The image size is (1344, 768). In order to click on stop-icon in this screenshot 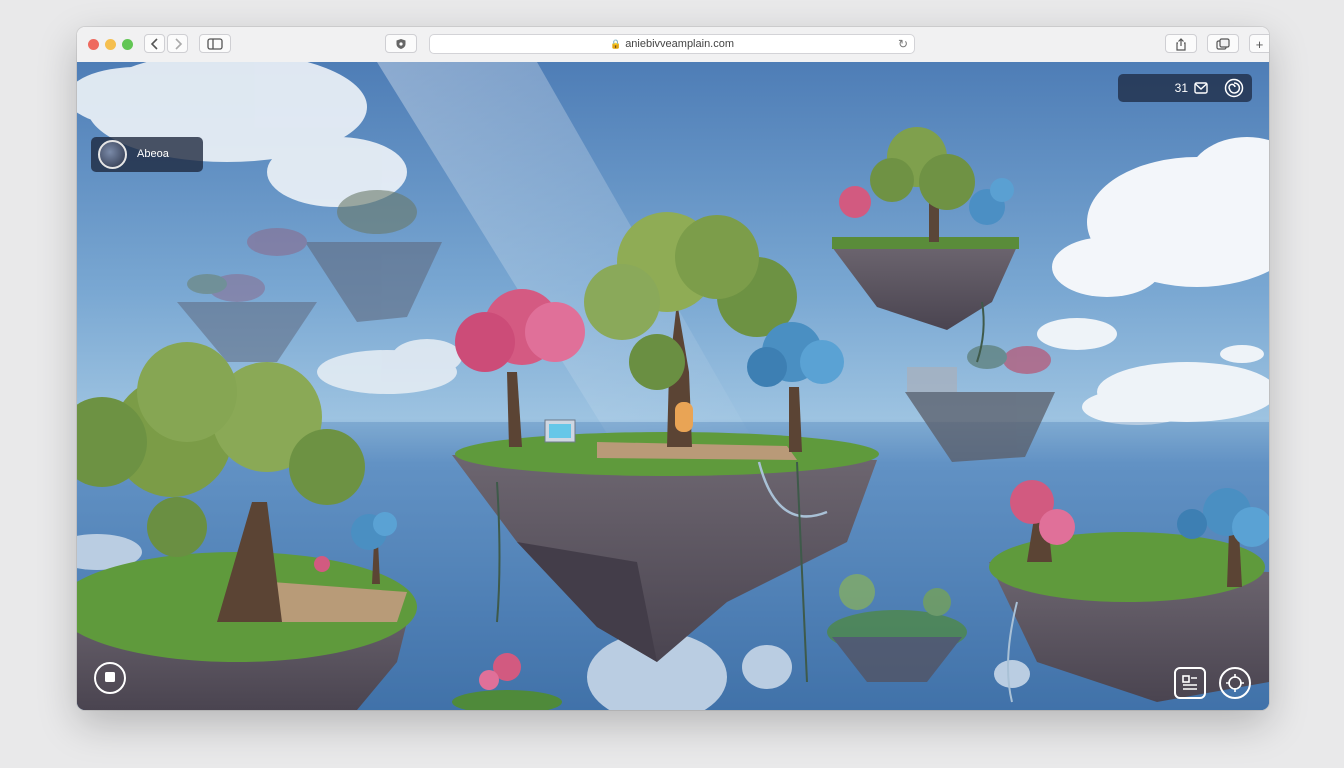, I will do `click(110, 677)`.